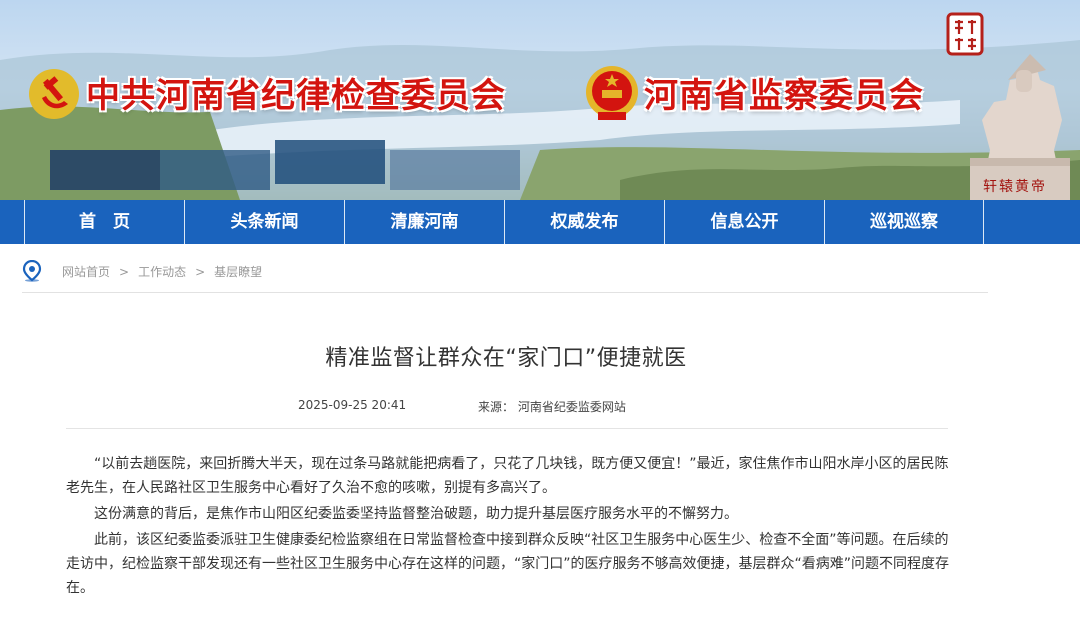 Image resolution: width=1080 pixels, height=626 pixels. Describe the element at coordinates (584, 222) in the screenshot. I see `nav-authoritative-release: 权威发布` at that location.